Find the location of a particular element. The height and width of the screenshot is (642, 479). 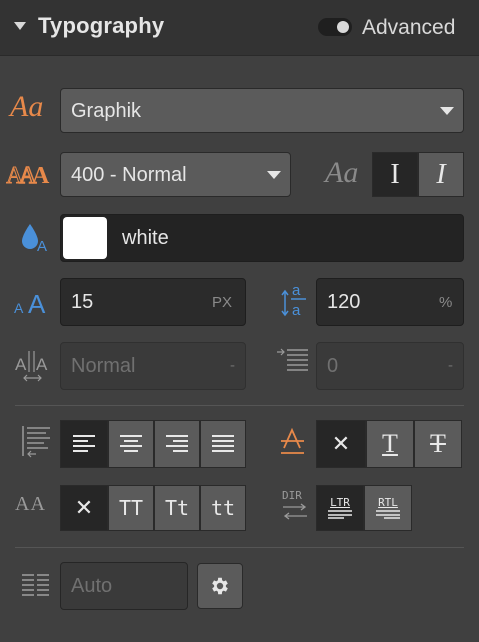

font-size-input: 15 PX is located at coordinates (153, 302).